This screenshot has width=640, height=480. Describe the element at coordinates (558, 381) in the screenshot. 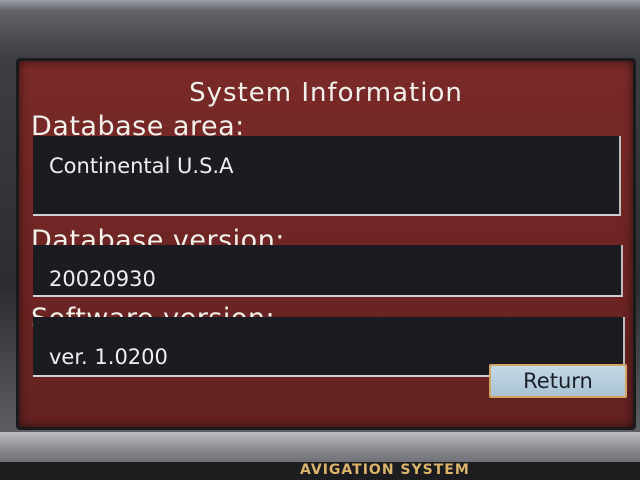

I see `return-button: Return` at that location.